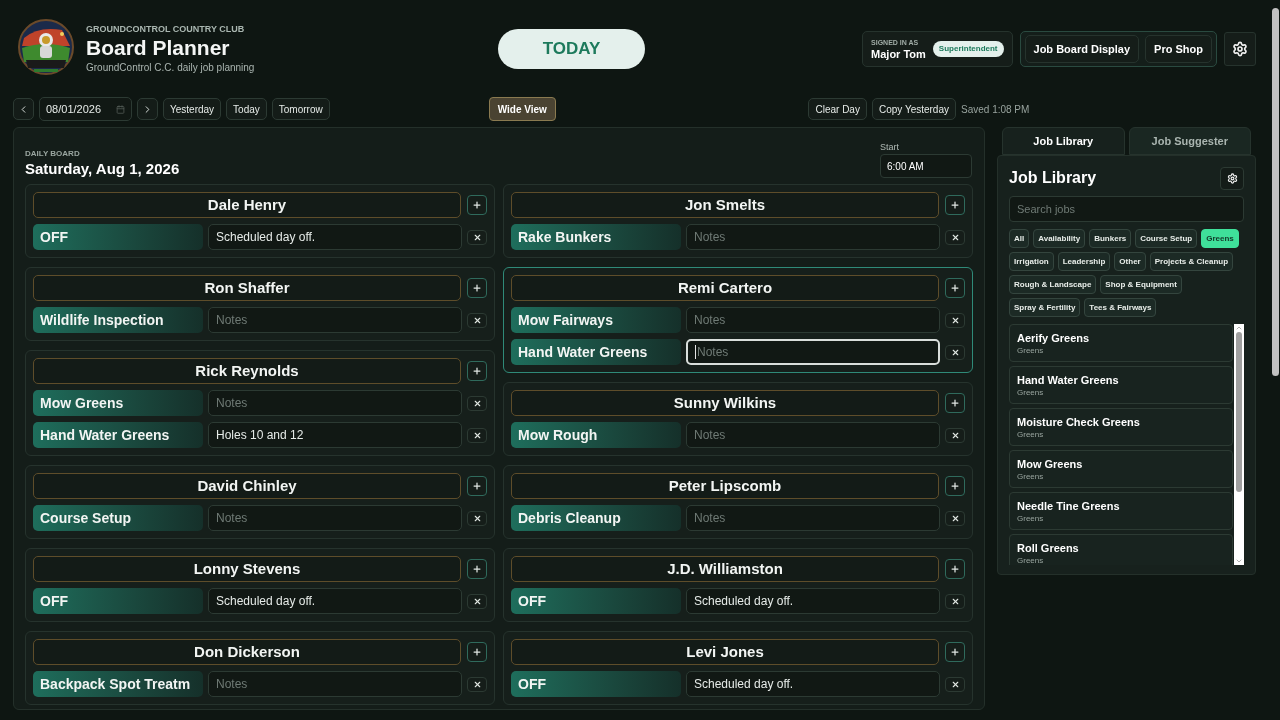 The width and height of the screenshot is (1280, 720). What do you see at coordinates (1166, 238) in the screenshot?
I see `filter-chip: Course Setup` at bounding box center [1166, 238].